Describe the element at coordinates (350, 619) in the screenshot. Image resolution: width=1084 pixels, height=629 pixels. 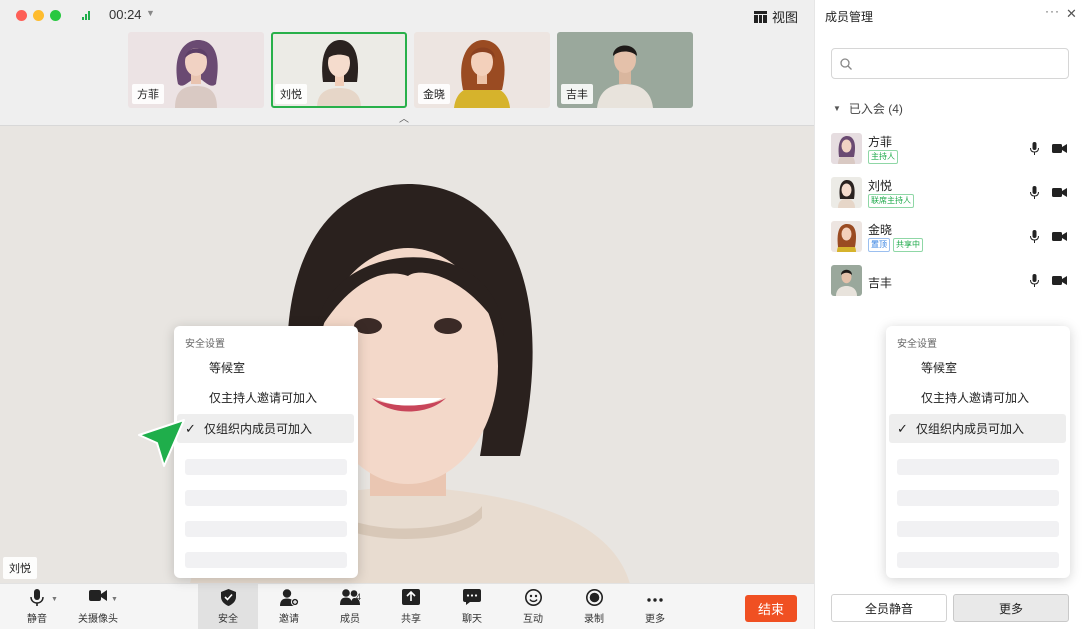
I see `members-label: 成员` at that location.